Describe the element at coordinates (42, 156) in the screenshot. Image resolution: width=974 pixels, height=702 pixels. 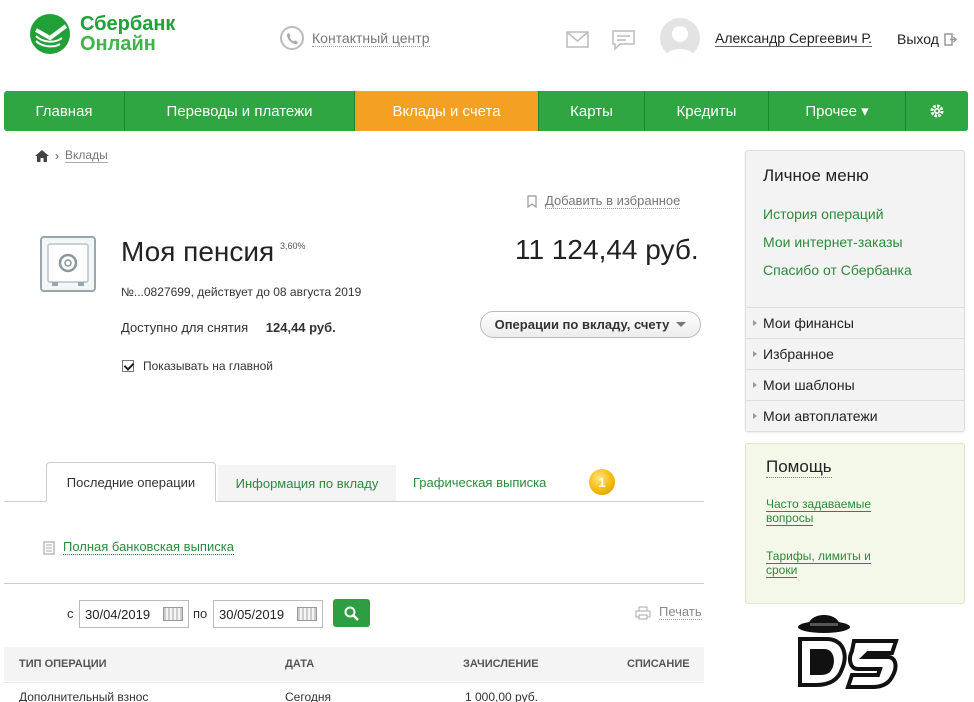
I see `home-icon` at that location.